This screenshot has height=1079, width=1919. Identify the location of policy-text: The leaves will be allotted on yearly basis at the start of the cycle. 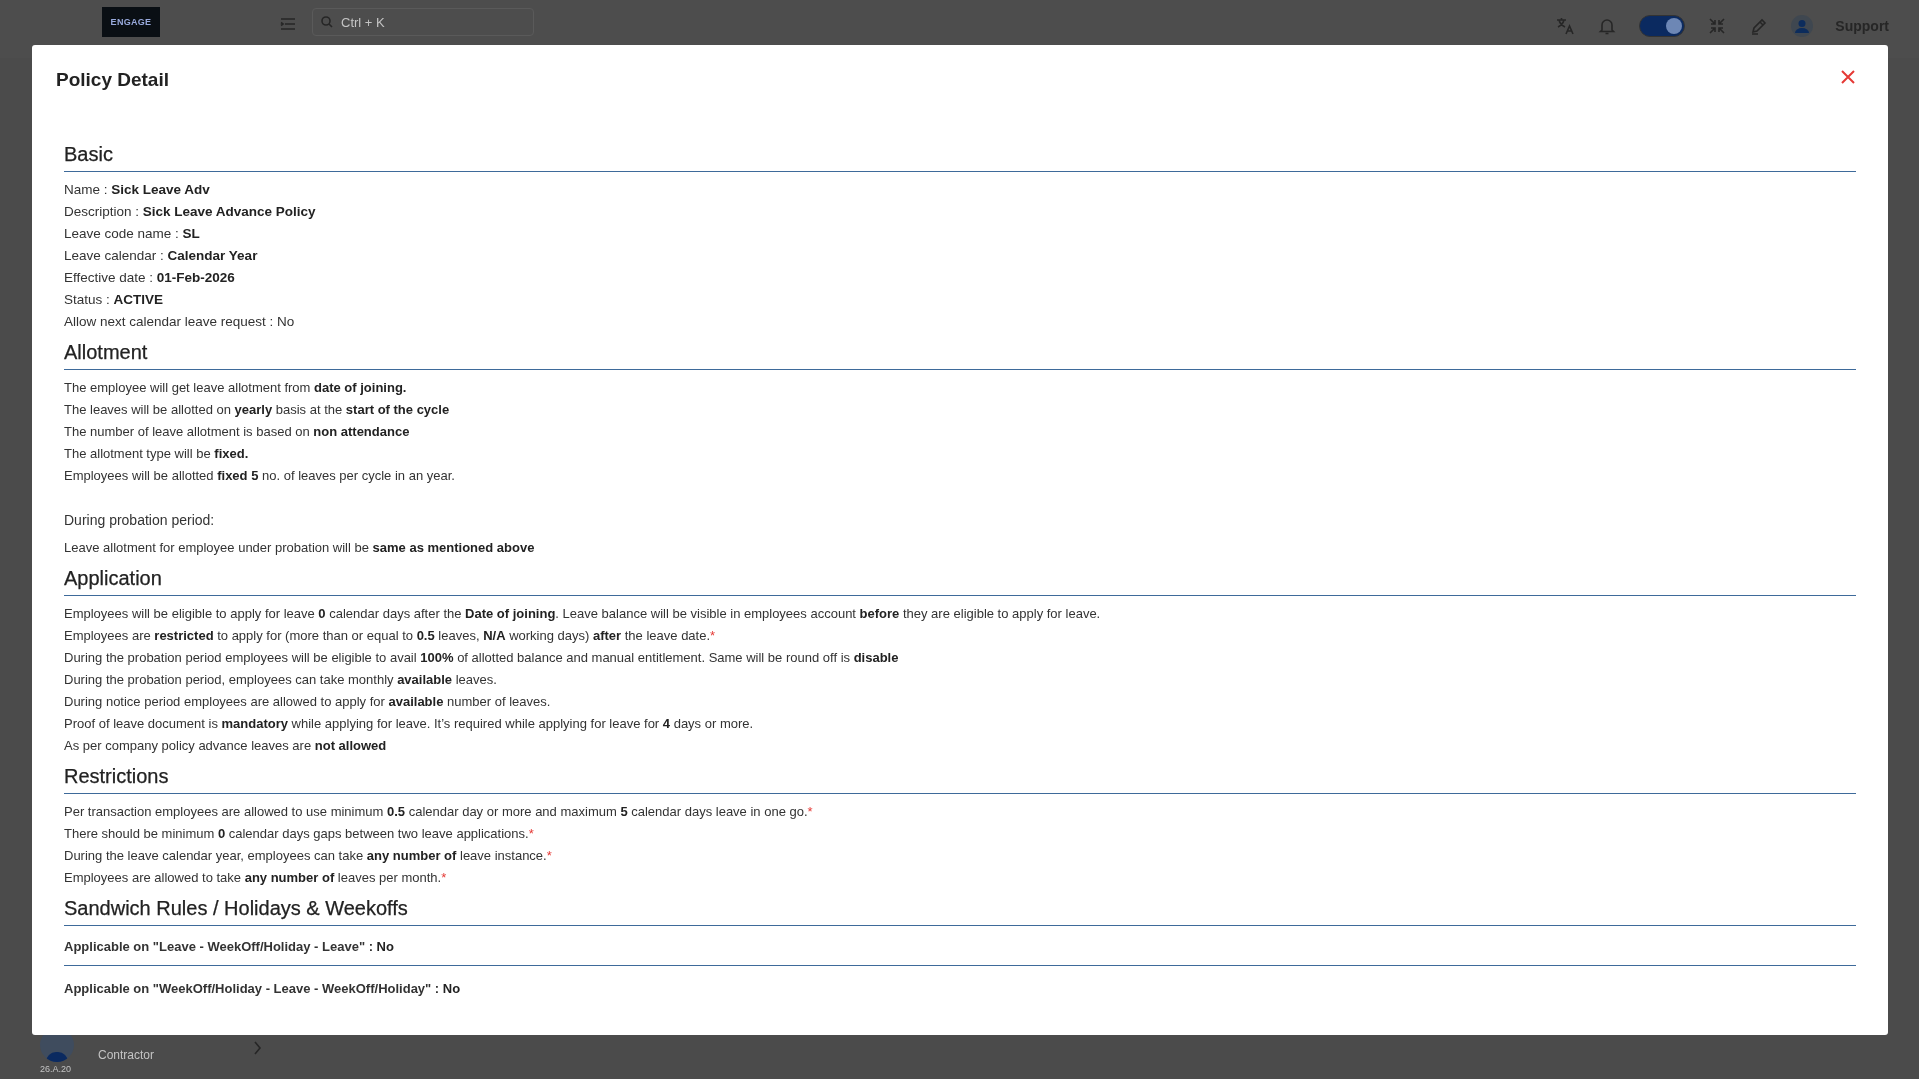
(257, 410).